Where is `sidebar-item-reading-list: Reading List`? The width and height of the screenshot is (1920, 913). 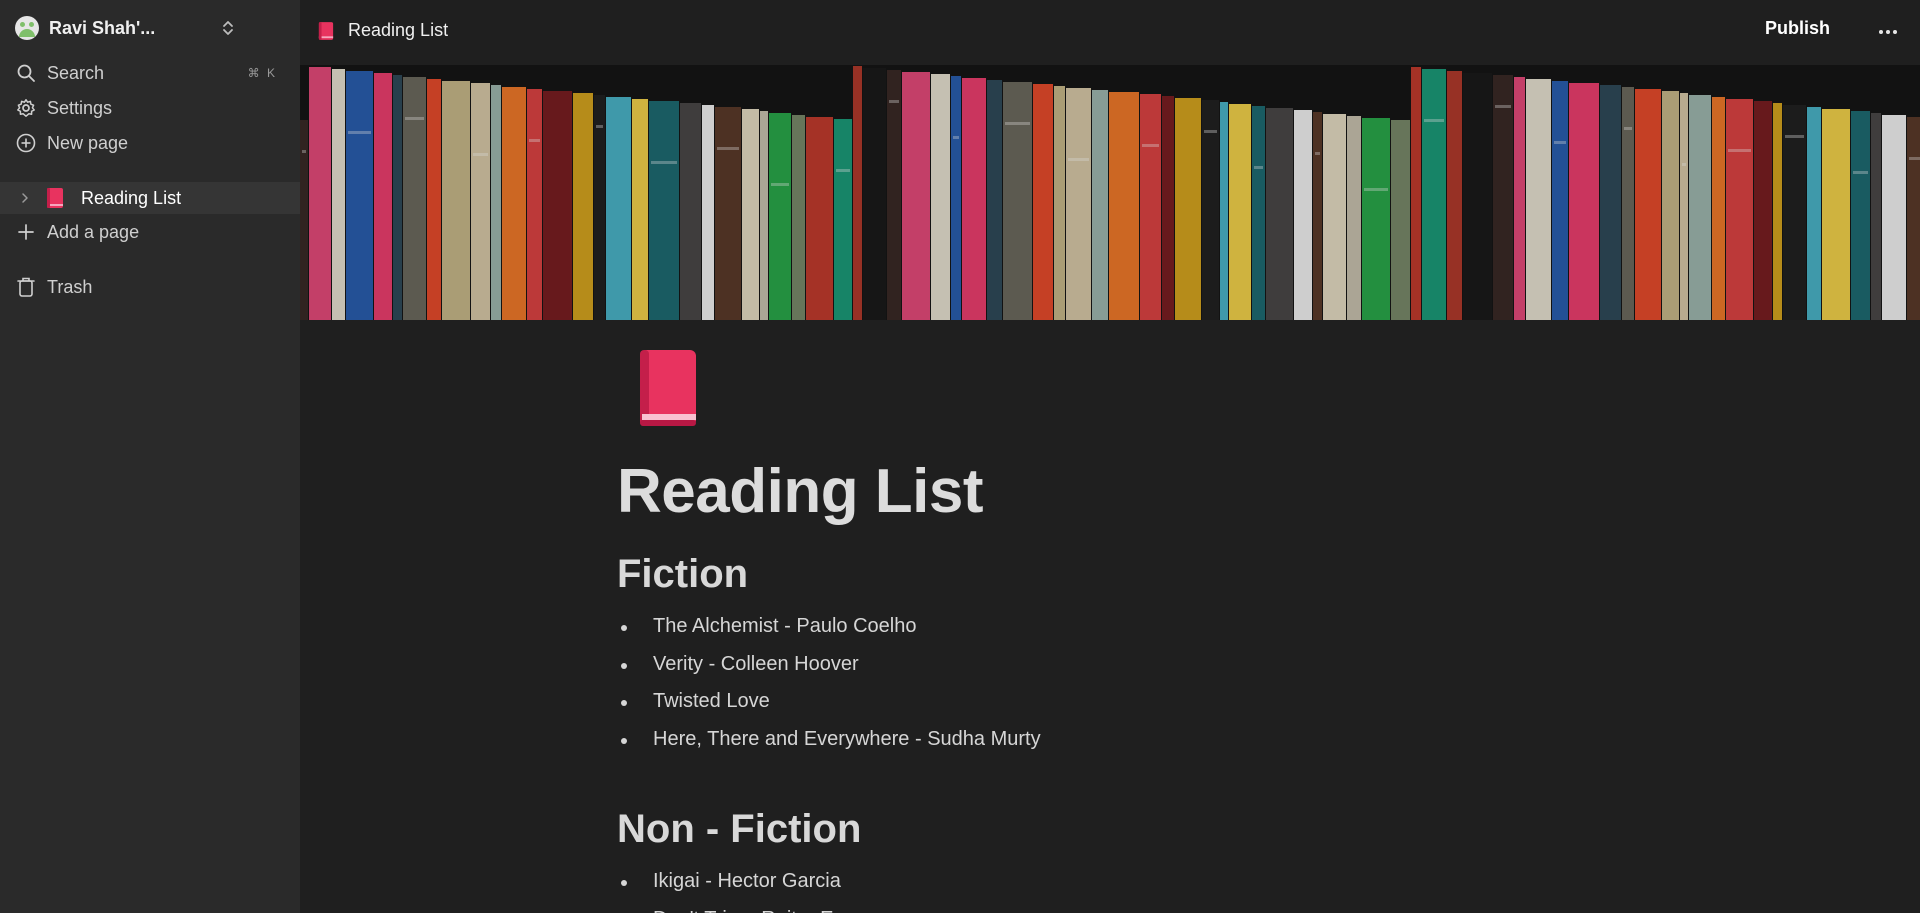 sidebar-item-reading-list: Reading List is located at coordinates (150, 198).